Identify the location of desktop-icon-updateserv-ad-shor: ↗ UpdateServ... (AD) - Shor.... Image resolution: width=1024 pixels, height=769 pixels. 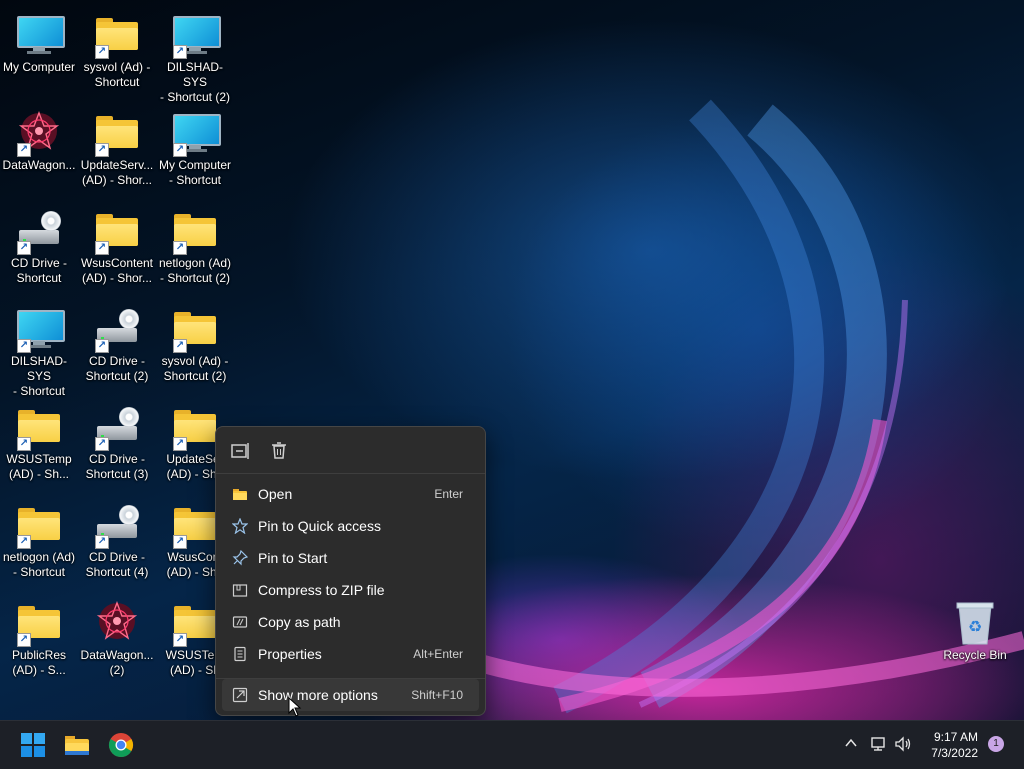
(117, 152).